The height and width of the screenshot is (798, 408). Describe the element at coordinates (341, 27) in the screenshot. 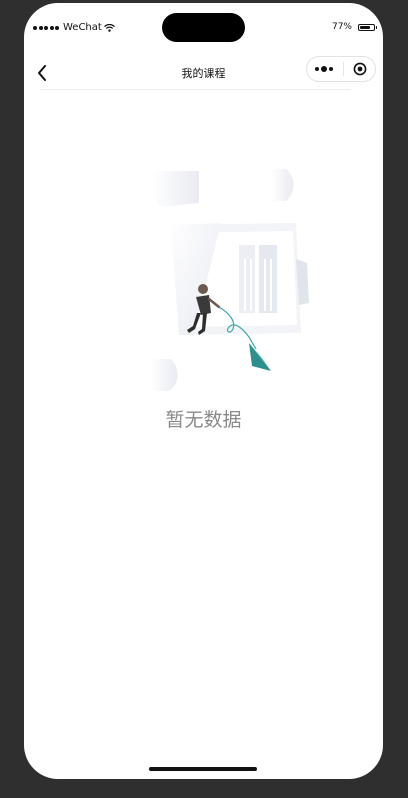

I see `battery-percent: 77%` at that location.